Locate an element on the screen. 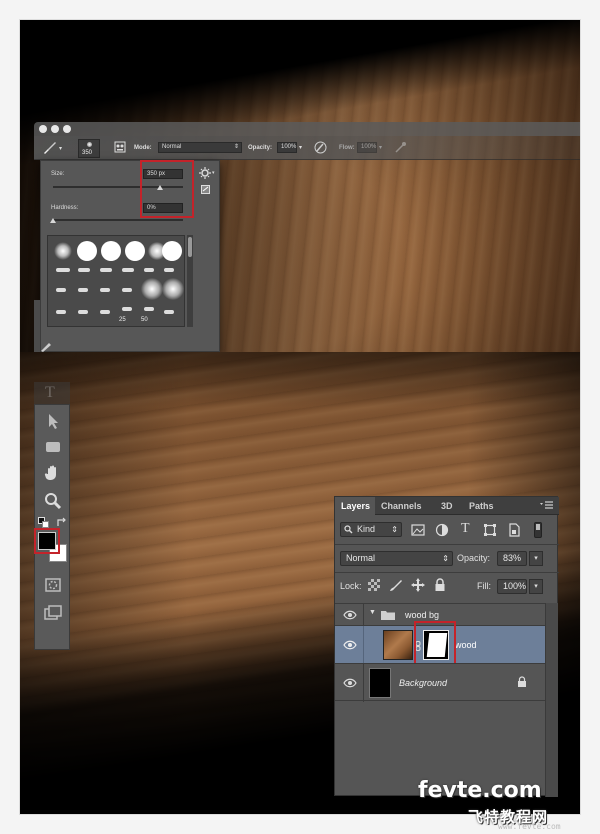 The image size is (600, 834). tab-3d-label: 3D is located at coordinates (447, 506).